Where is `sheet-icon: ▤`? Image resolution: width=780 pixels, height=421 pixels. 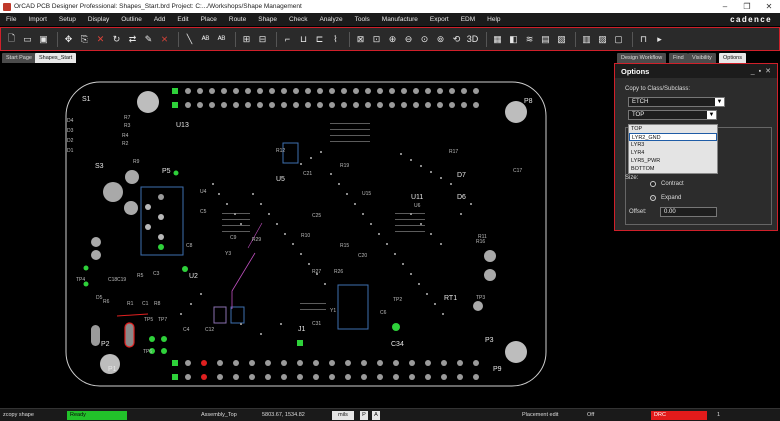 sheet-icon: ▤ is located at coordinates (545, 39).